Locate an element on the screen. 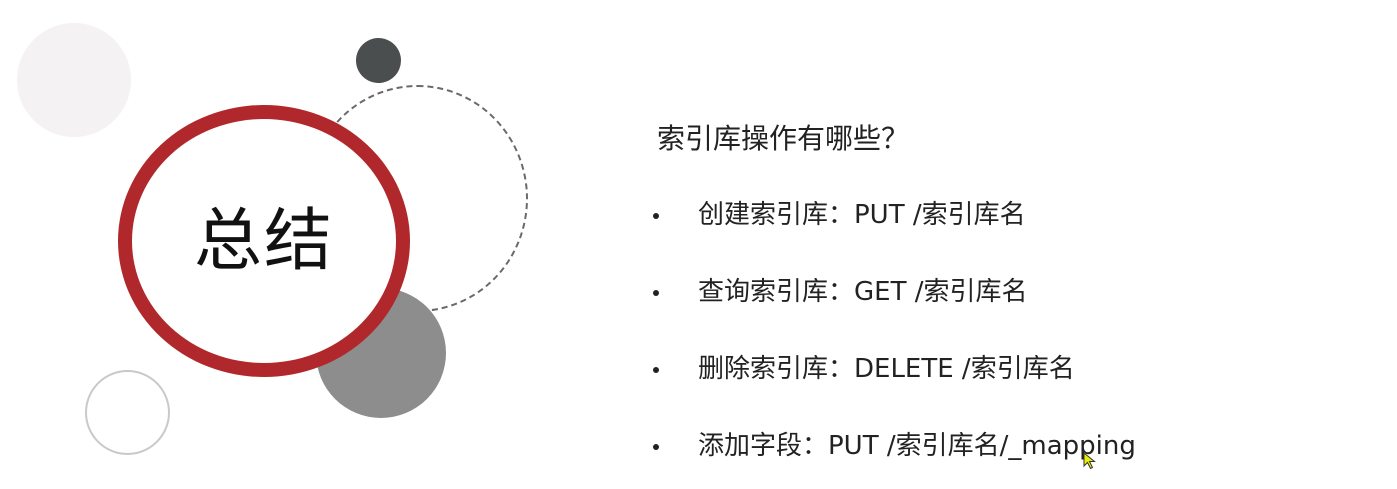 The width and height of the screenshot is (1397, 489). slide-title: 总结 is located at coordinates (263, 241).